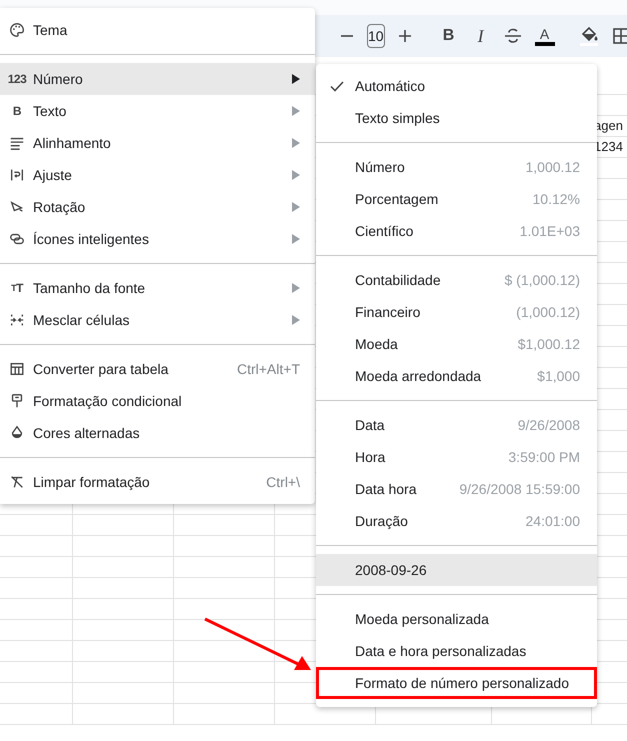 This screenshot has width=627, height=741. I want to click on table-icon, so click(17, 369).